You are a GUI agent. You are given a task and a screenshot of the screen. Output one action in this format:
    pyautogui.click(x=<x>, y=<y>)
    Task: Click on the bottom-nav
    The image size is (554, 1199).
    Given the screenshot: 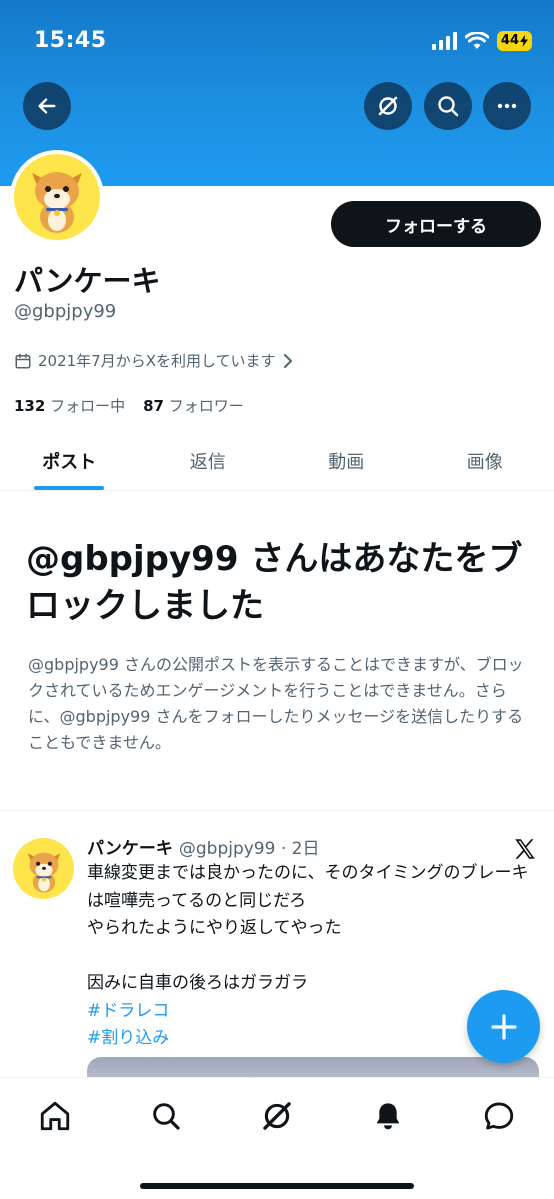 What is the action you would take?
    pyautogui.click(x=277, y=1138)
    